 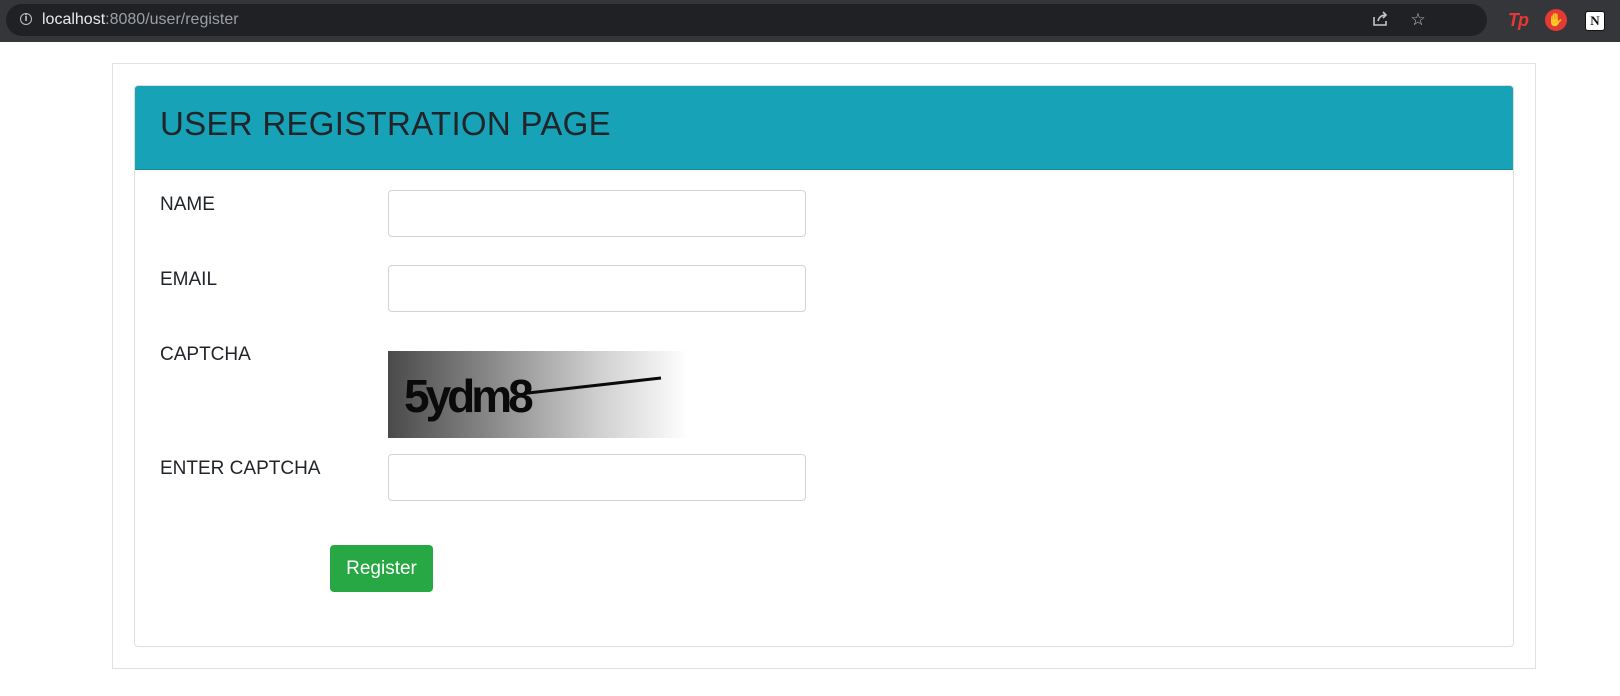 What do you see at coordinates (597, 213) in the screenshot?
I see `name-input` at bounding box center [597, 213].